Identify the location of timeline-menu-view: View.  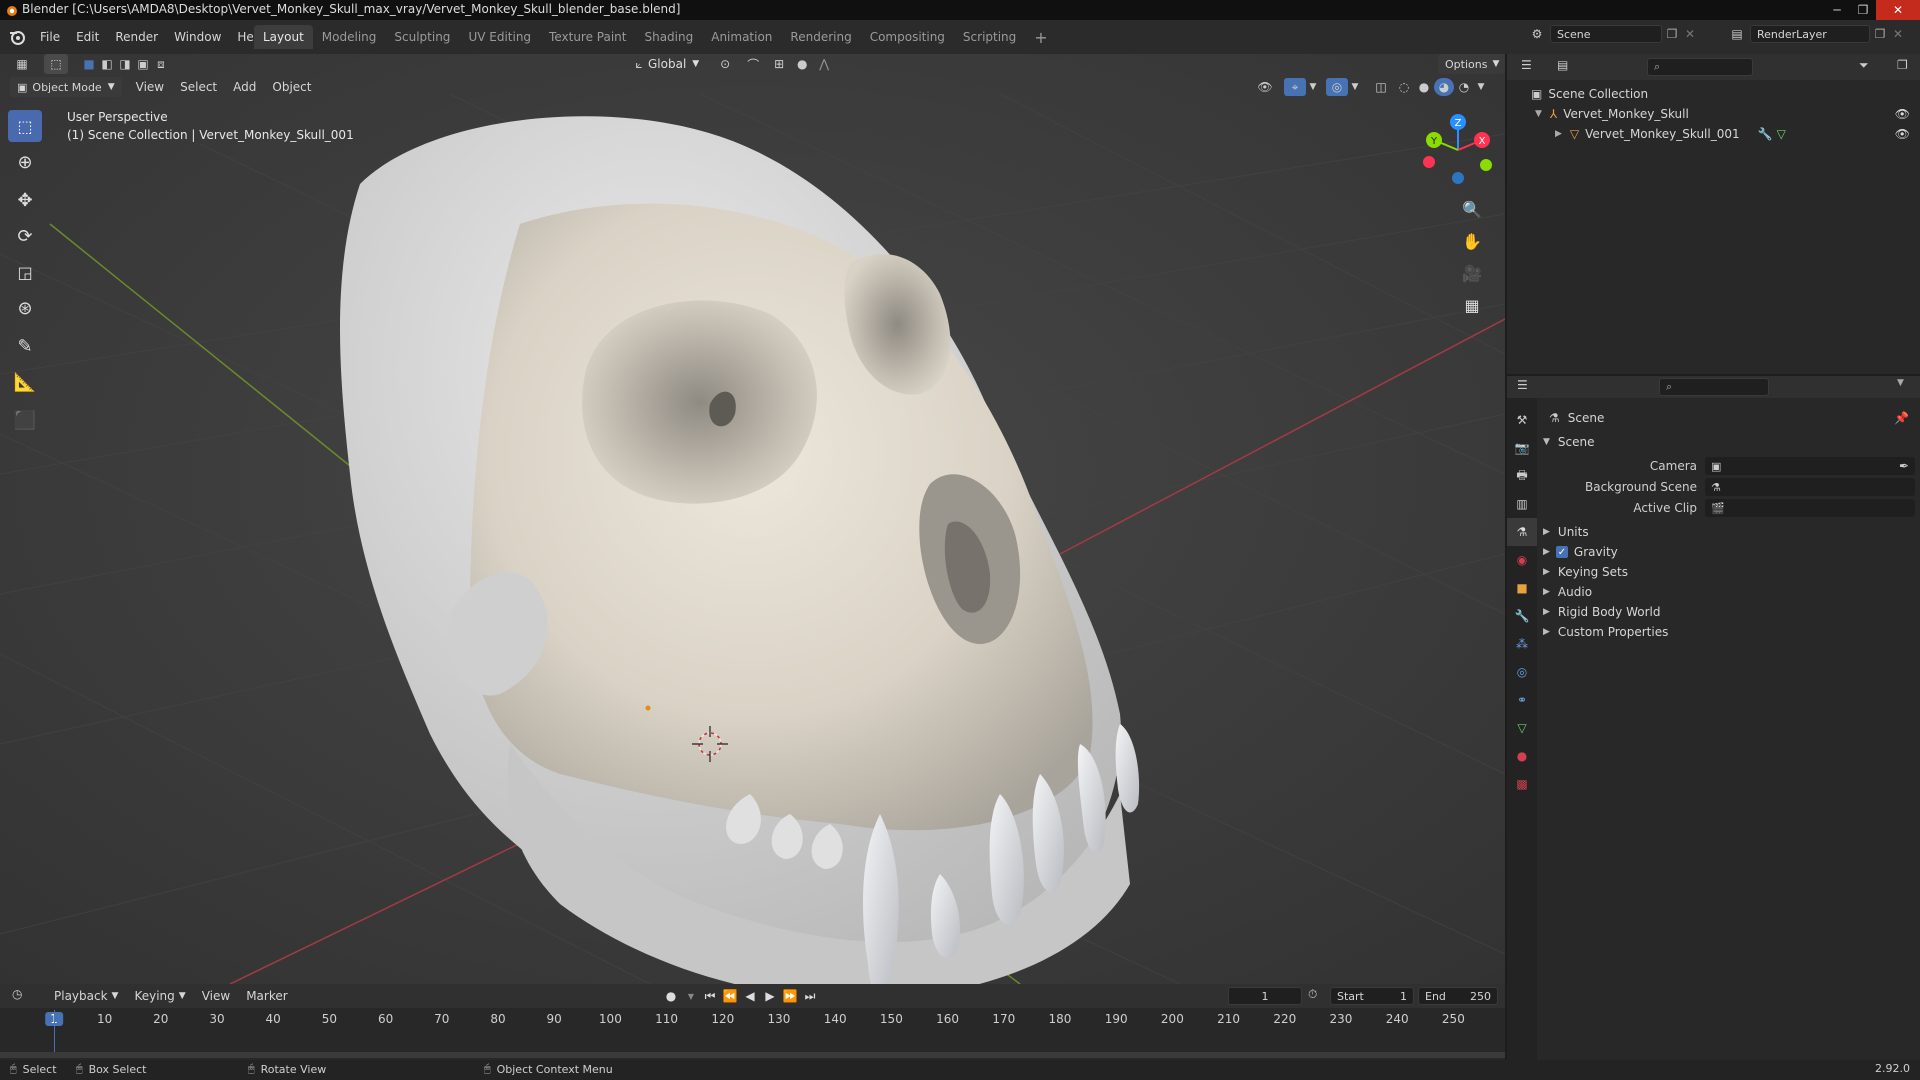
(216, 996).